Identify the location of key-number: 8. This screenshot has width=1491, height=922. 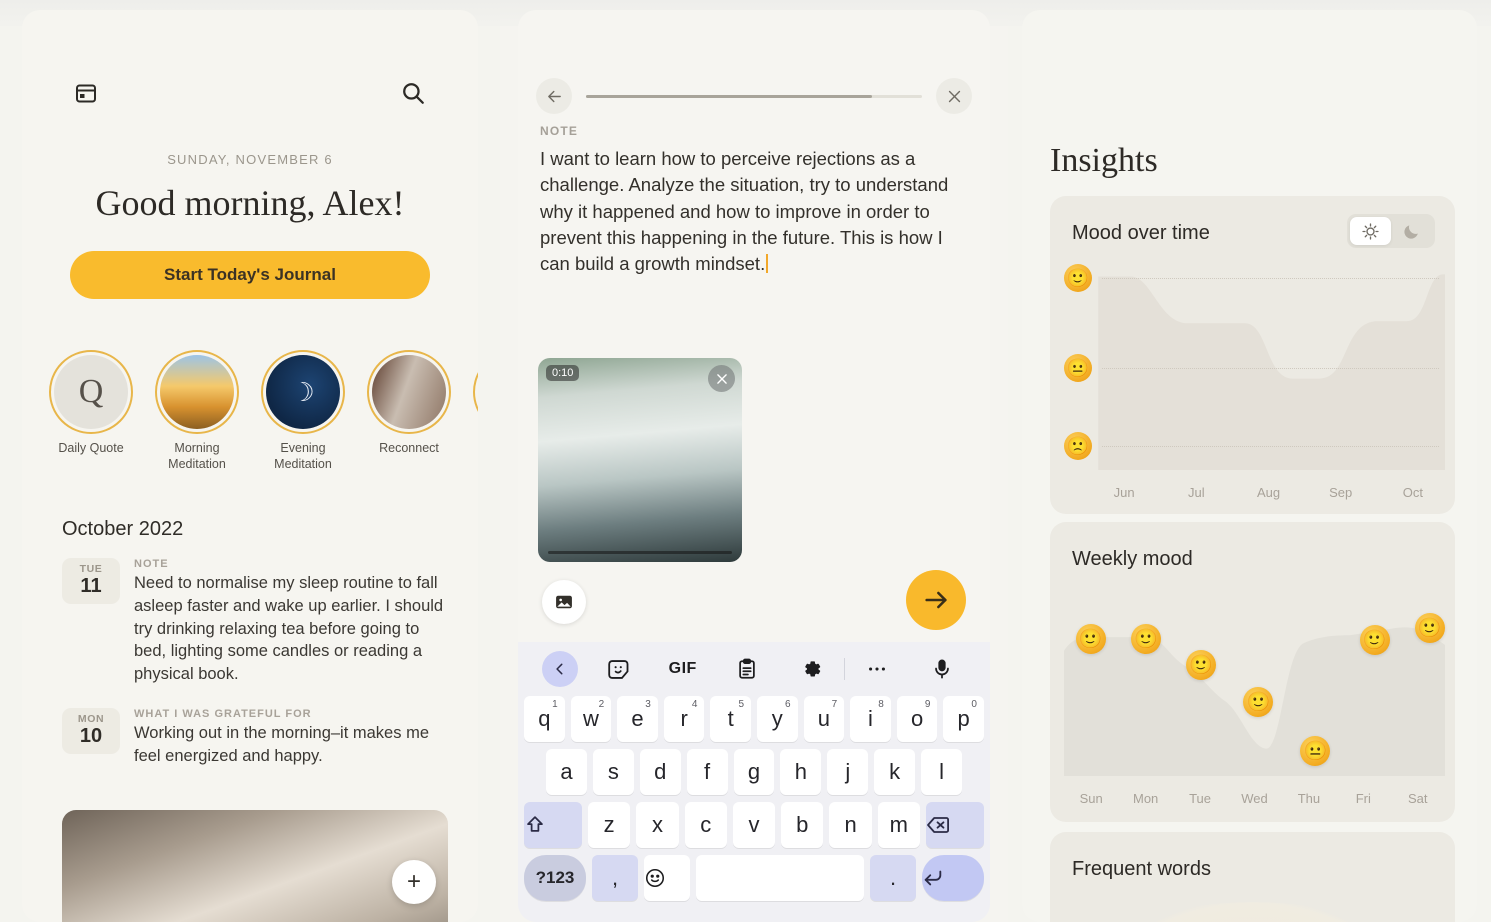
(881, 704).